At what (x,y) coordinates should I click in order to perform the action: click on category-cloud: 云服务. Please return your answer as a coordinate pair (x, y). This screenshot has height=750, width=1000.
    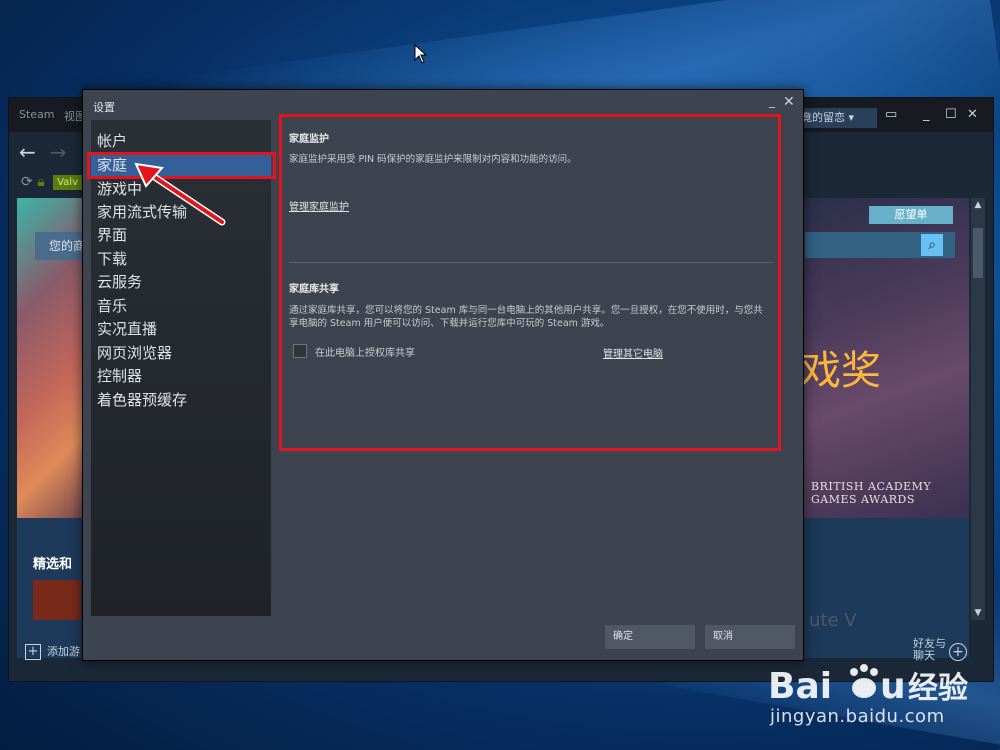
    Looking at the image, I should click on (119, 282).